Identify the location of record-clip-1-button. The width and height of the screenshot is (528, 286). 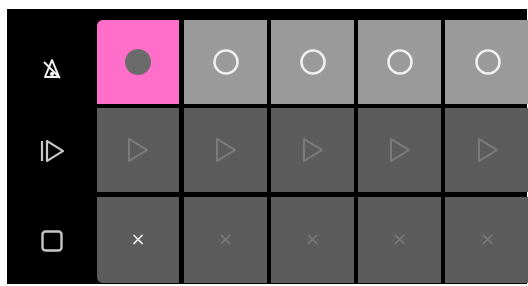
(138, 62).